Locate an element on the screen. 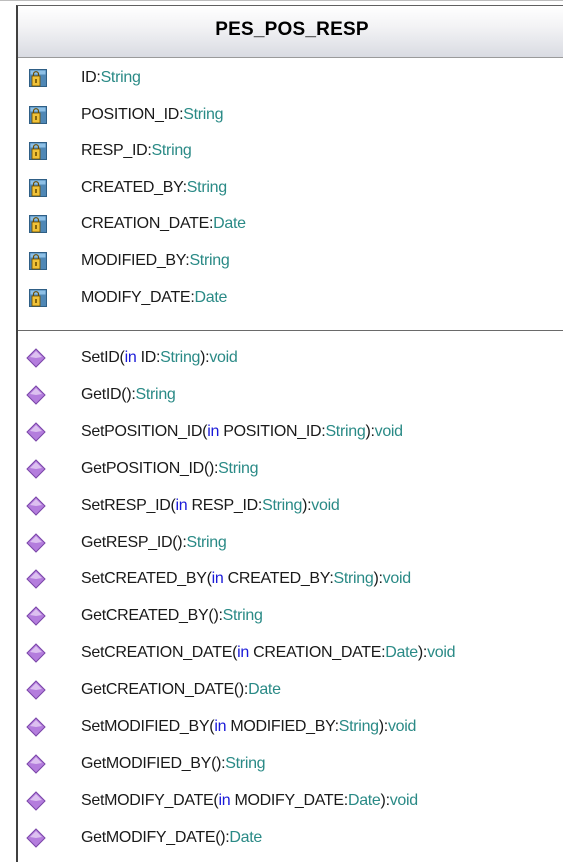  attribute-name: CREATION_DATE is located at coordinates (145, 224).